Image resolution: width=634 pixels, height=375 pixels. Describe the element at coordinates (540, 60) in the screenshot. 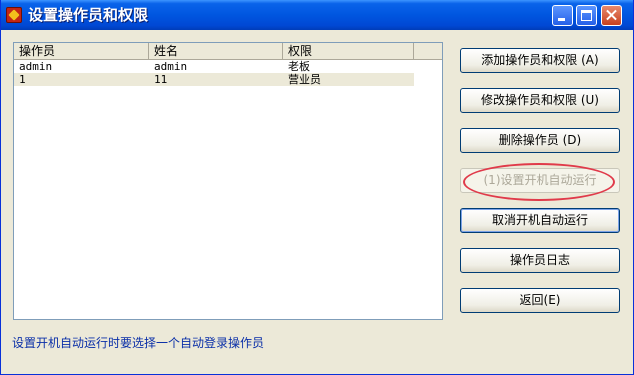

I see `add-operator-button: 添加操作员和权限 (A)` at that location.